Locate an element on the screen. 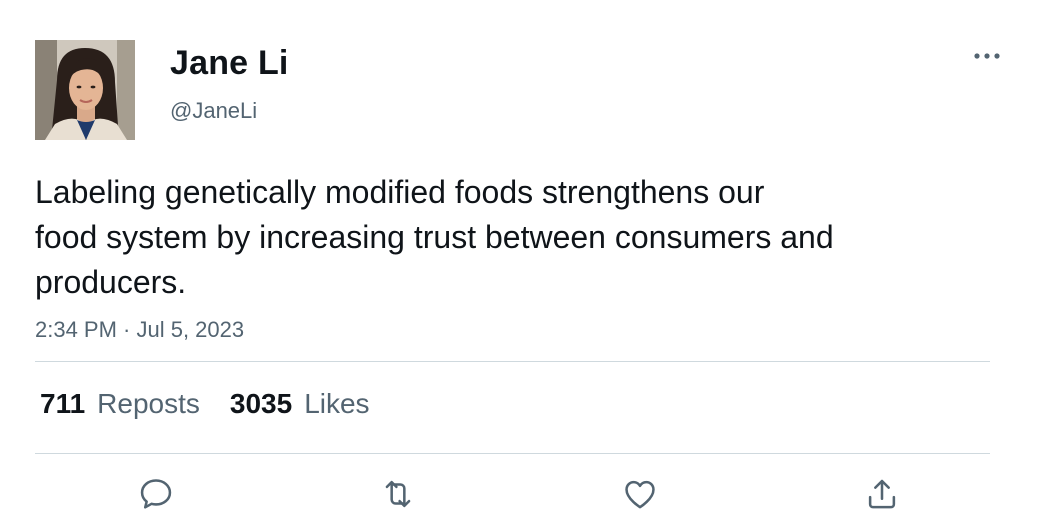  heart-icon is located at coordinates (640, 494).